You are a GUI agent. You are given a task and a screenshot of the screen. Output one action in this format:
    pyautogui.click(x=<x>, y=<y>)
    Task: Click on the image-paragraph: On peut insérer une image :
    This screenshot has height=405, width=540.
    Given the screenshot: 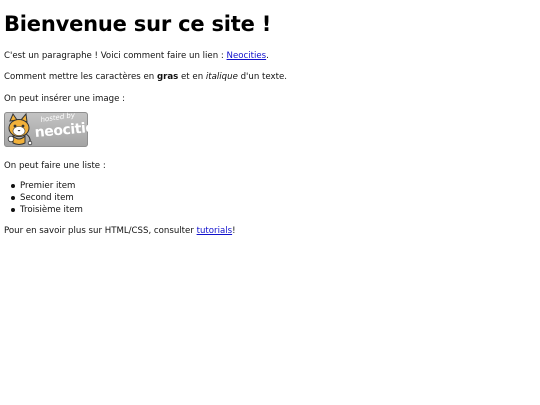 What is the action you would take?
    pyautogui.click(x=65, y=99)
    